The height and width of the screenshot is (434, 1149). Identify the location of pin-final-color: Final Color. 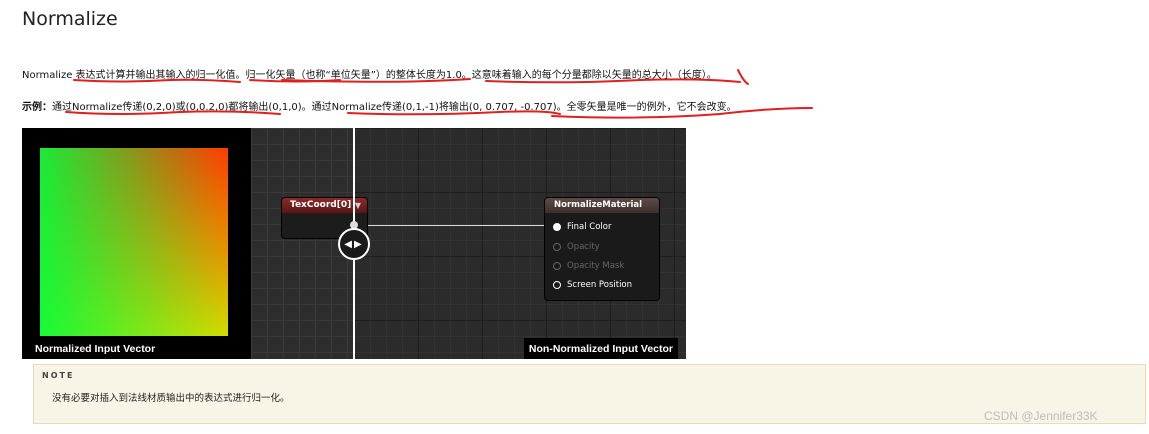
(582, 227).